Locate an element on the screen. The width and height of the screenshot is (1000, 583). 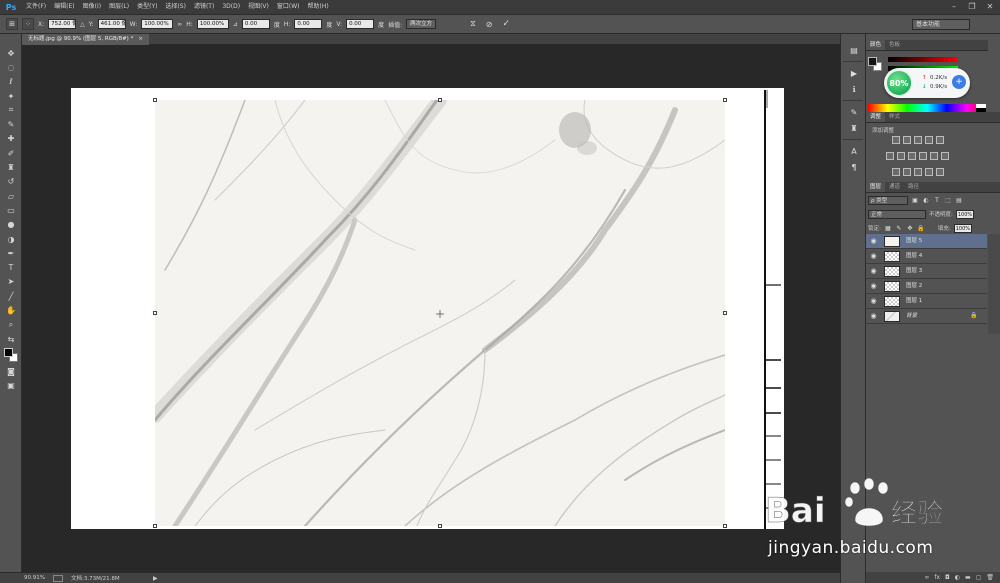
invert-icon is located at coordinates (896, 172).